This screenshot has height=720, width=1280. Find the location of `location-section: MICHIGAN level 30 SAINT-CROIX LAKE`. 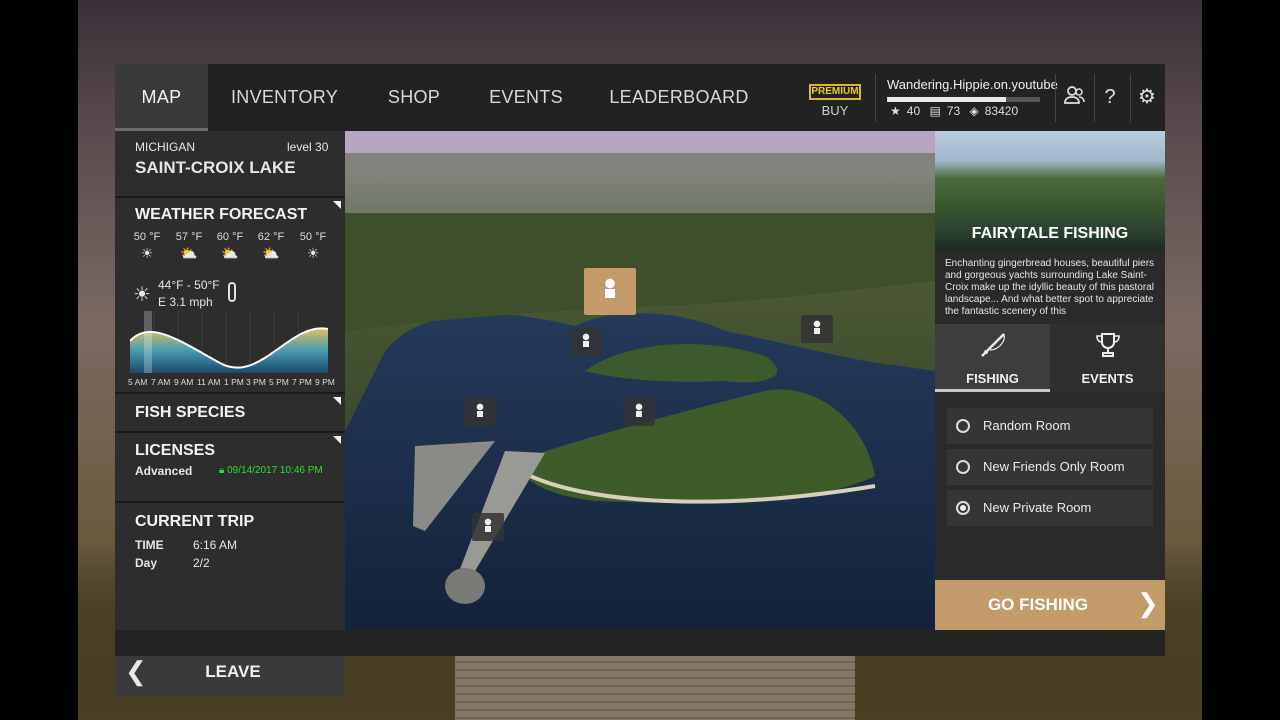

location-section: MICHIGAN level 30 SAINT-CROIX LAKE is located at coordinates (230, 164).